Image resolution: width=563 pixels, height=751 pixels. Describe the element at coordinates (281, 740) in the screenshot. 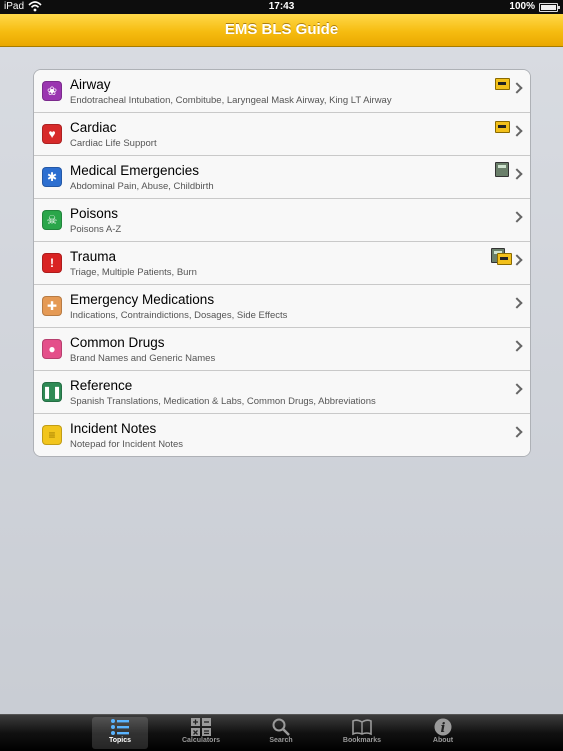

I see `tab-label: Search` at that location.